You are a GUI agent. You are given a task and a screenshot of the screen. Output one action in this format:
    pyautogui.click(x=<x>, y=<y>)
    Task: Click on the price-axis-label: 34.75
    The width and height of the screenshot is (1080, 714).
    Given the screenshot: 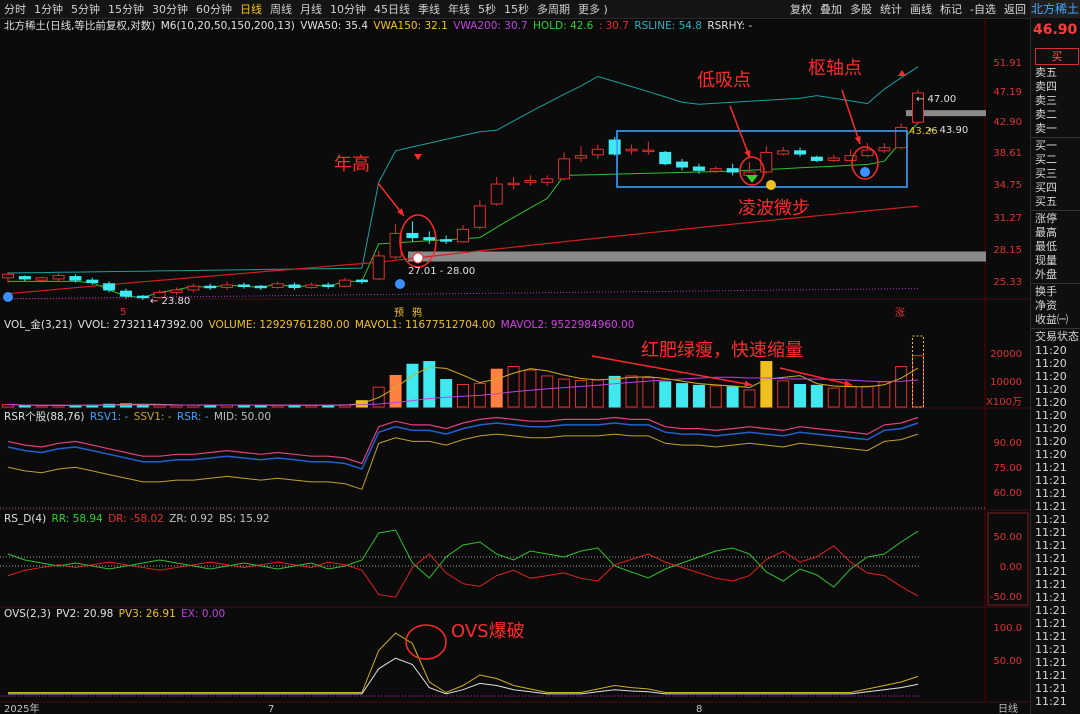 What is the action you would take?
    pyautogui.click(x=1007, y=185)
    